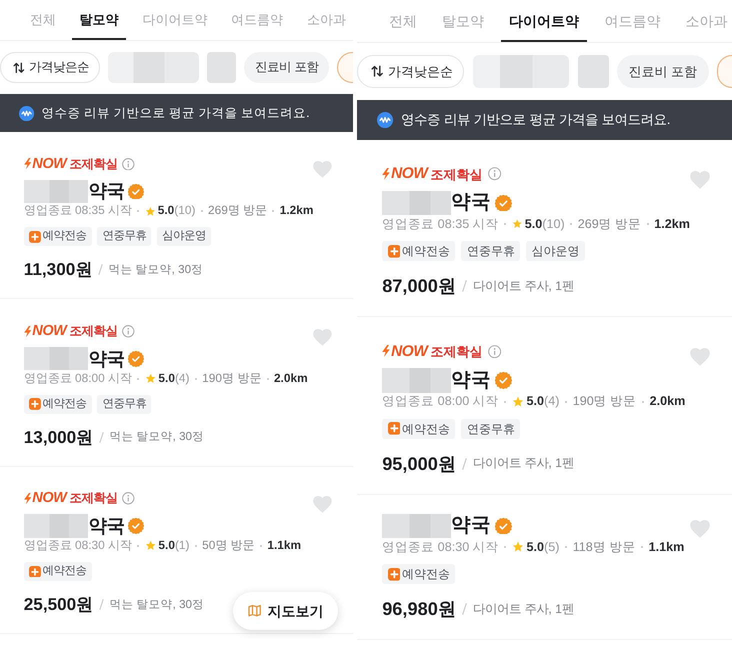  I want to click on price-text: 13,000원, so click(59, 437).